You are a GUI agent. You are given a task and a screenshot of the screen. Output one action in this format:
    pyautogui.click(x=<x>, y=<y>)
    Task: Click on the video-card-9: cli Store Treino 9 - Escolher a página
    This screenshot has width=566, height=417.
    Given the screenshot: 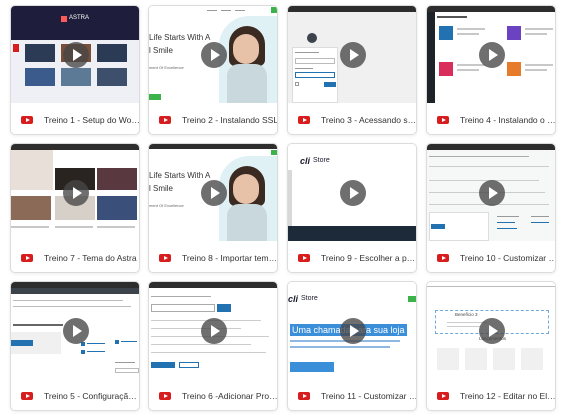 What is the action you would take?
    pyautogui.click(x=352, y=208)
    